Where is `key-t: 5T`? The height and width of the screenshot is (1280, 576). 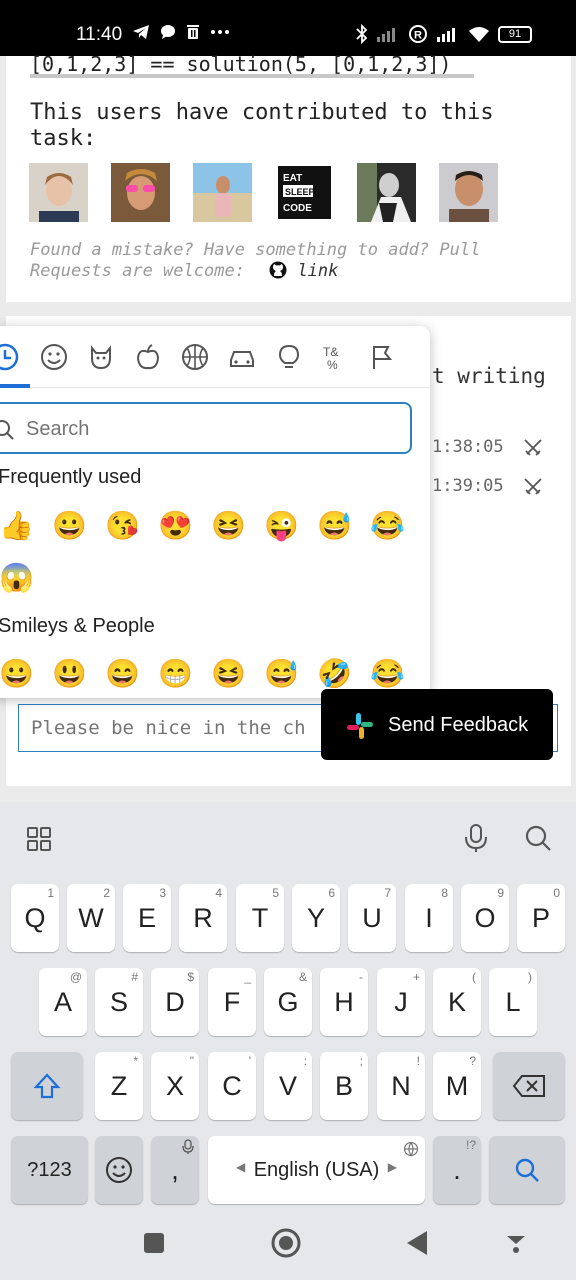 key-t: 5T is located at coordinates (260, 918).